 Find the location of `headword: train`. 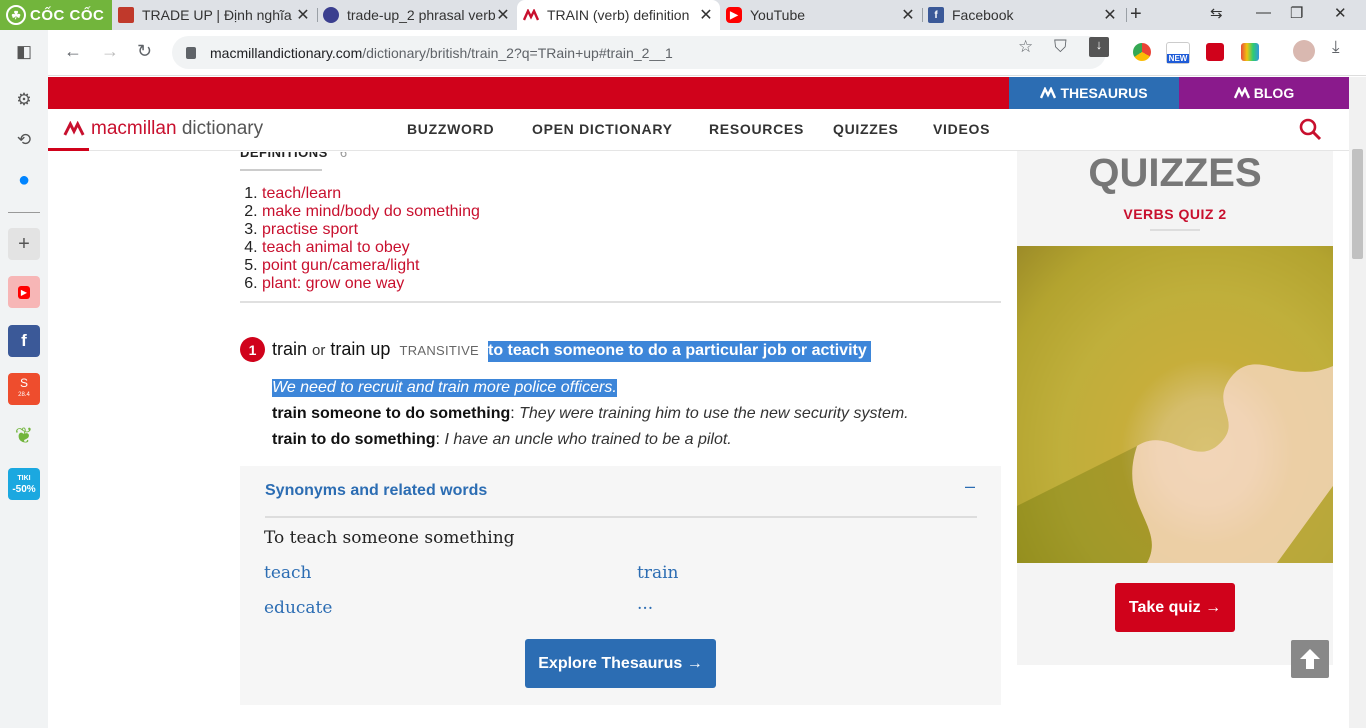

headword: train is located at coordinates (290, 349).